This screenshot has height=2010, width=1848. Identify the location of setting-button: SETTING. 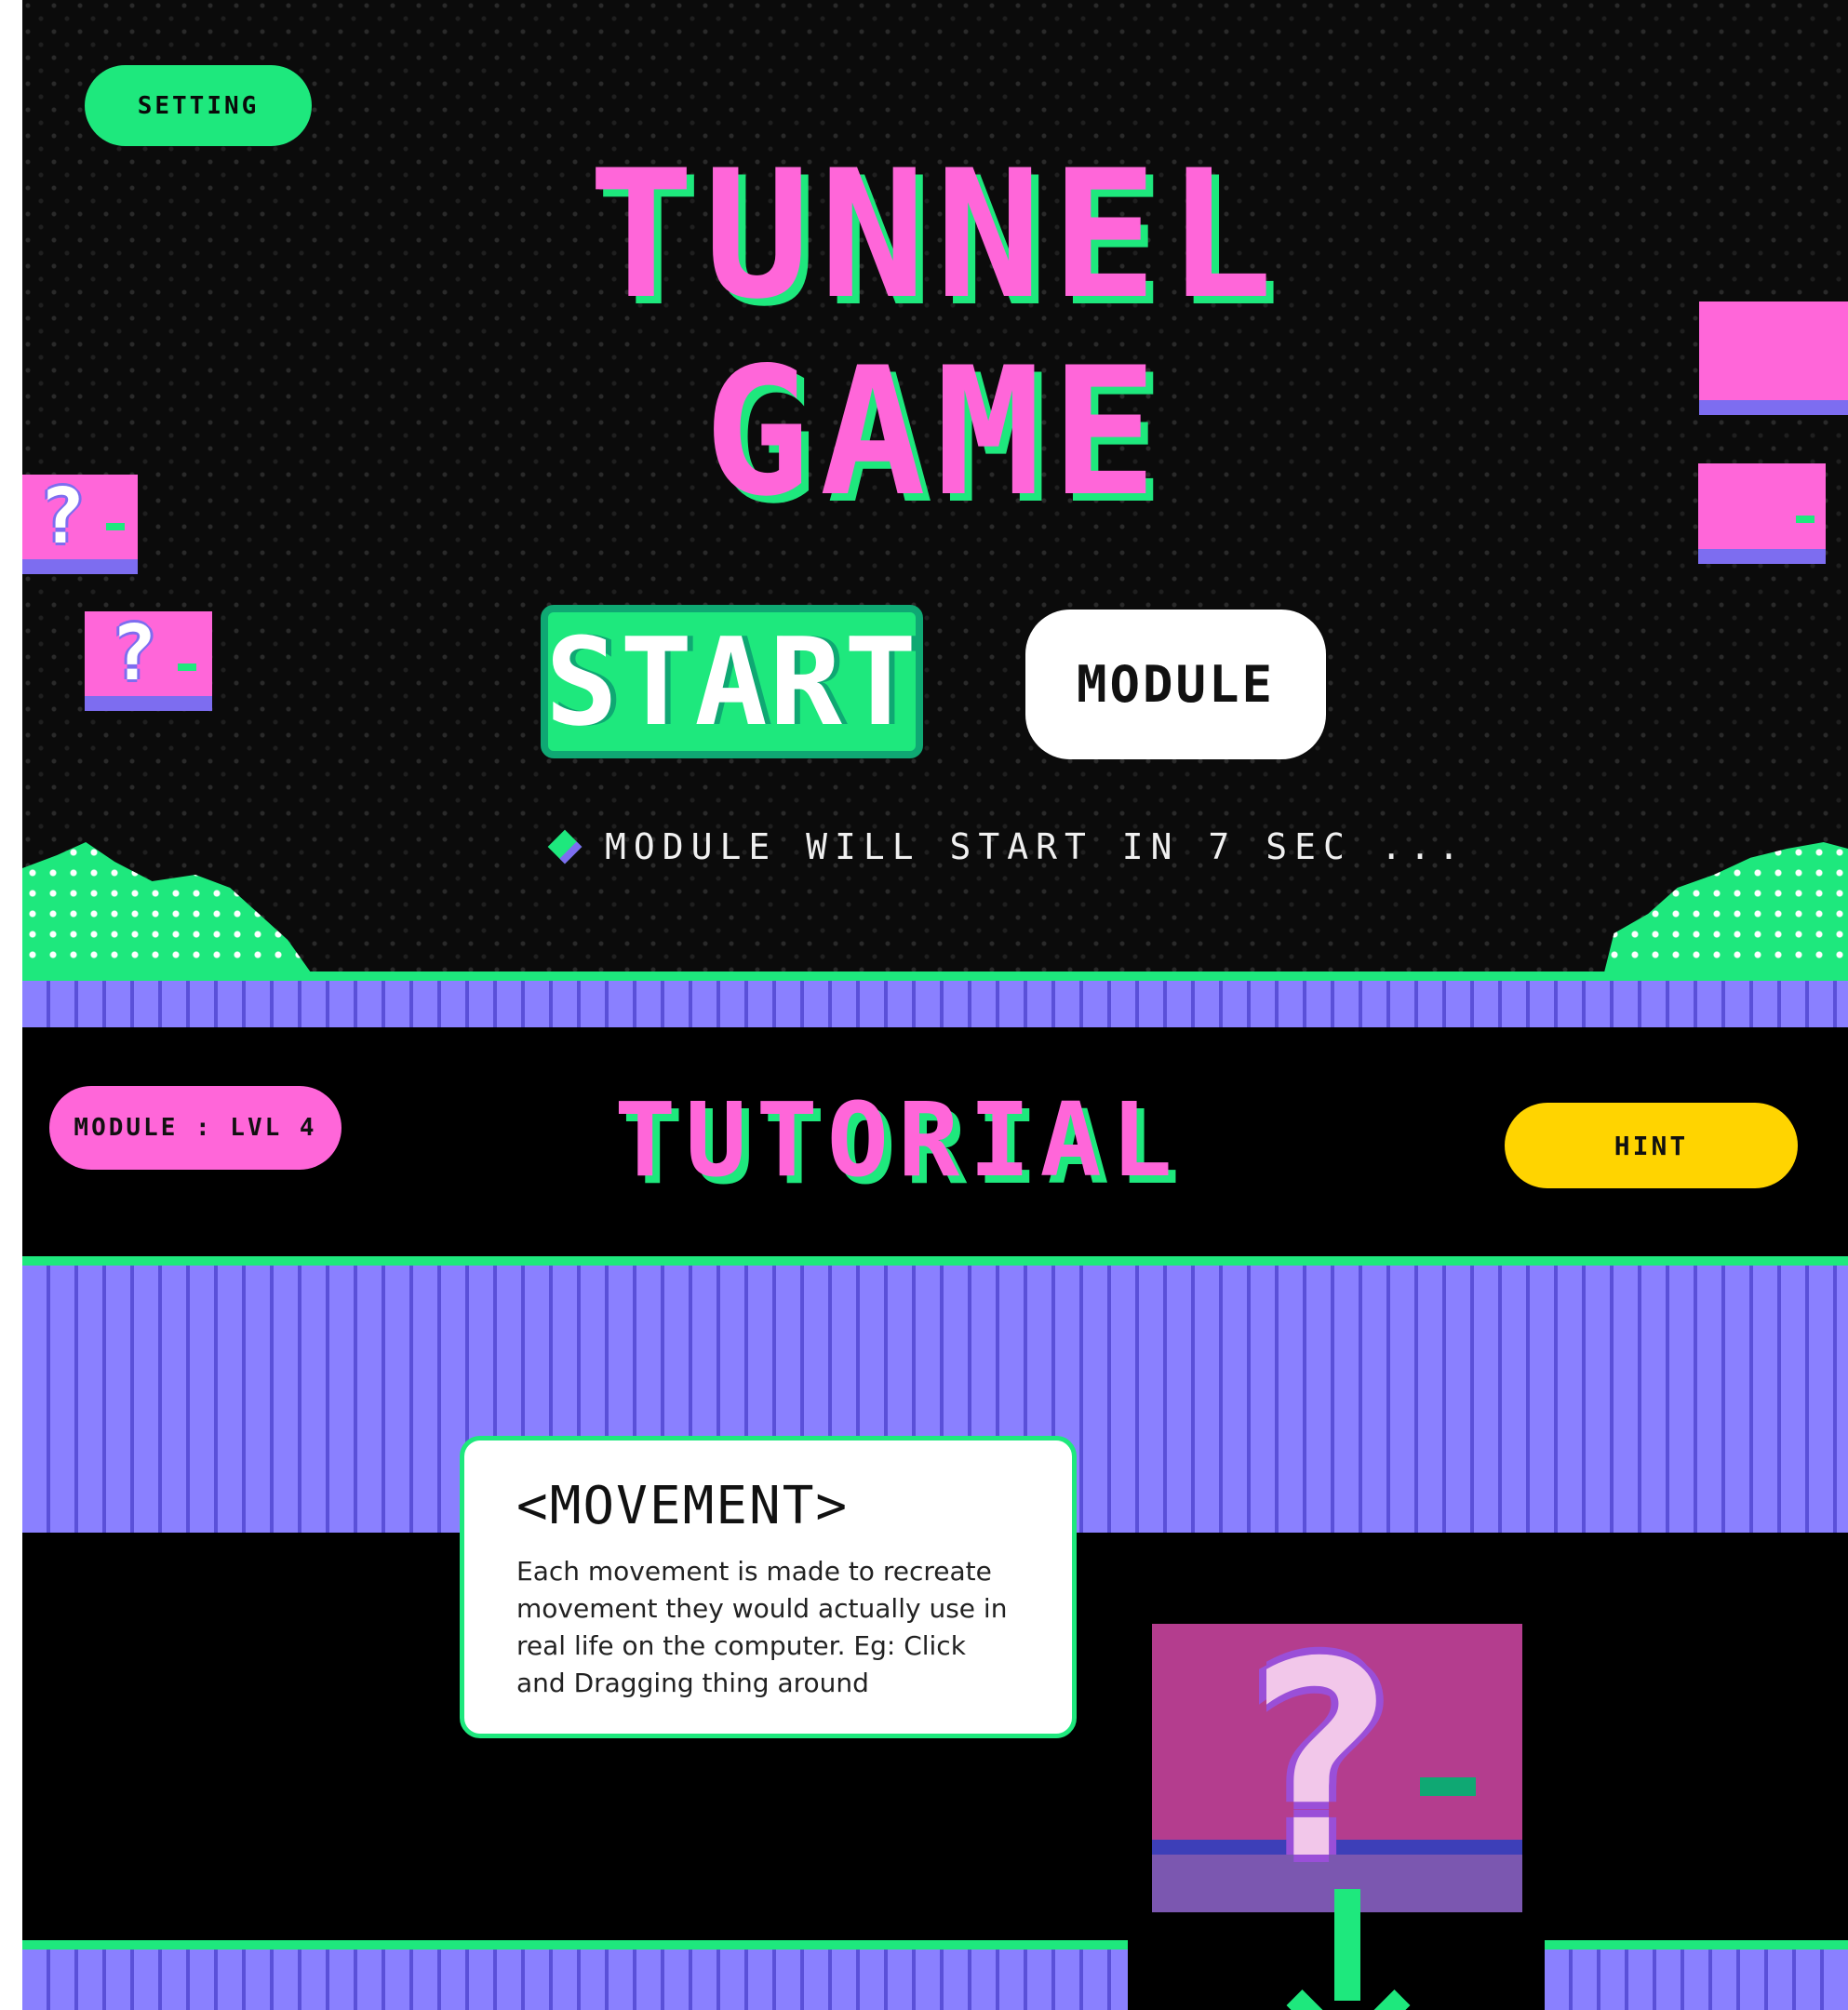
(198, 105).